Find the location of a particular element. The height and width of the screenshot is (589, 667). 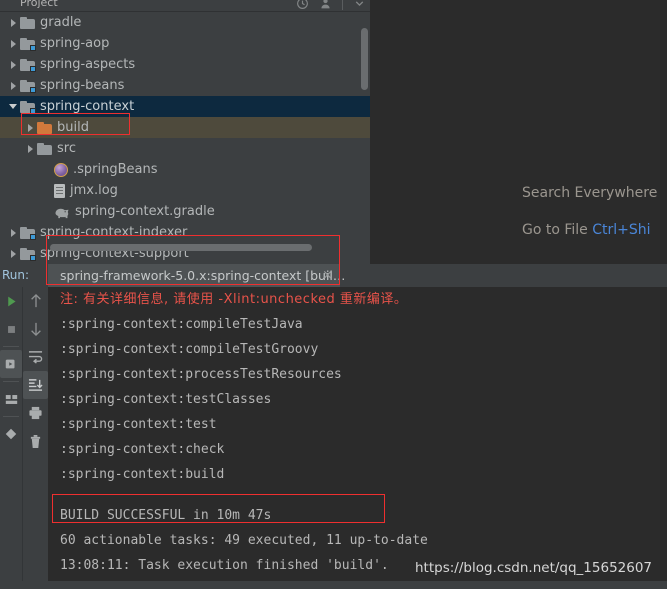

soft-wrap-icon is located at coordinates (35, 357).